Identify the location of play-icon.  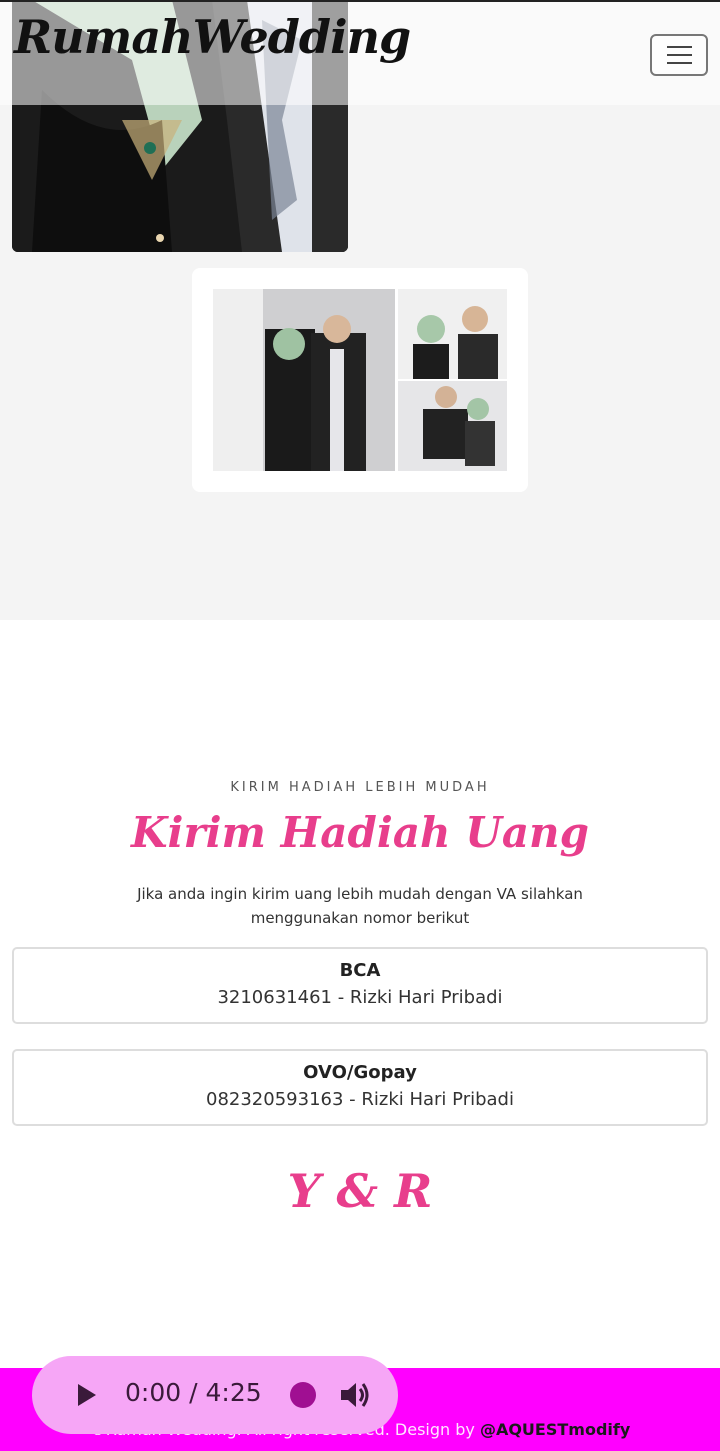
(87, 1395).